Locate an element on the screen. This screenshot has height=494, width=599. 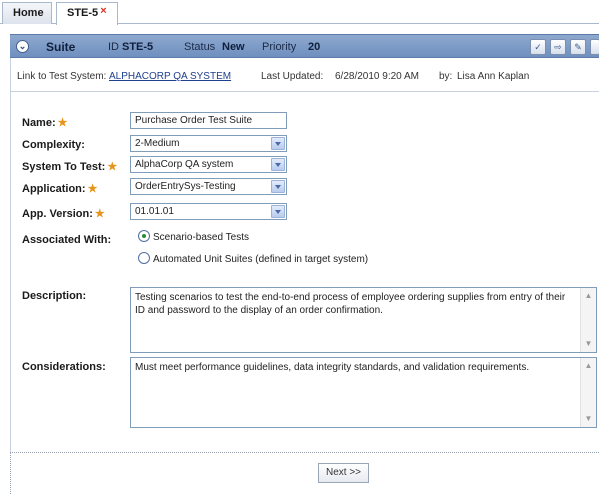
associated-with-label: Associated With: is located at coordinates (67, 240).